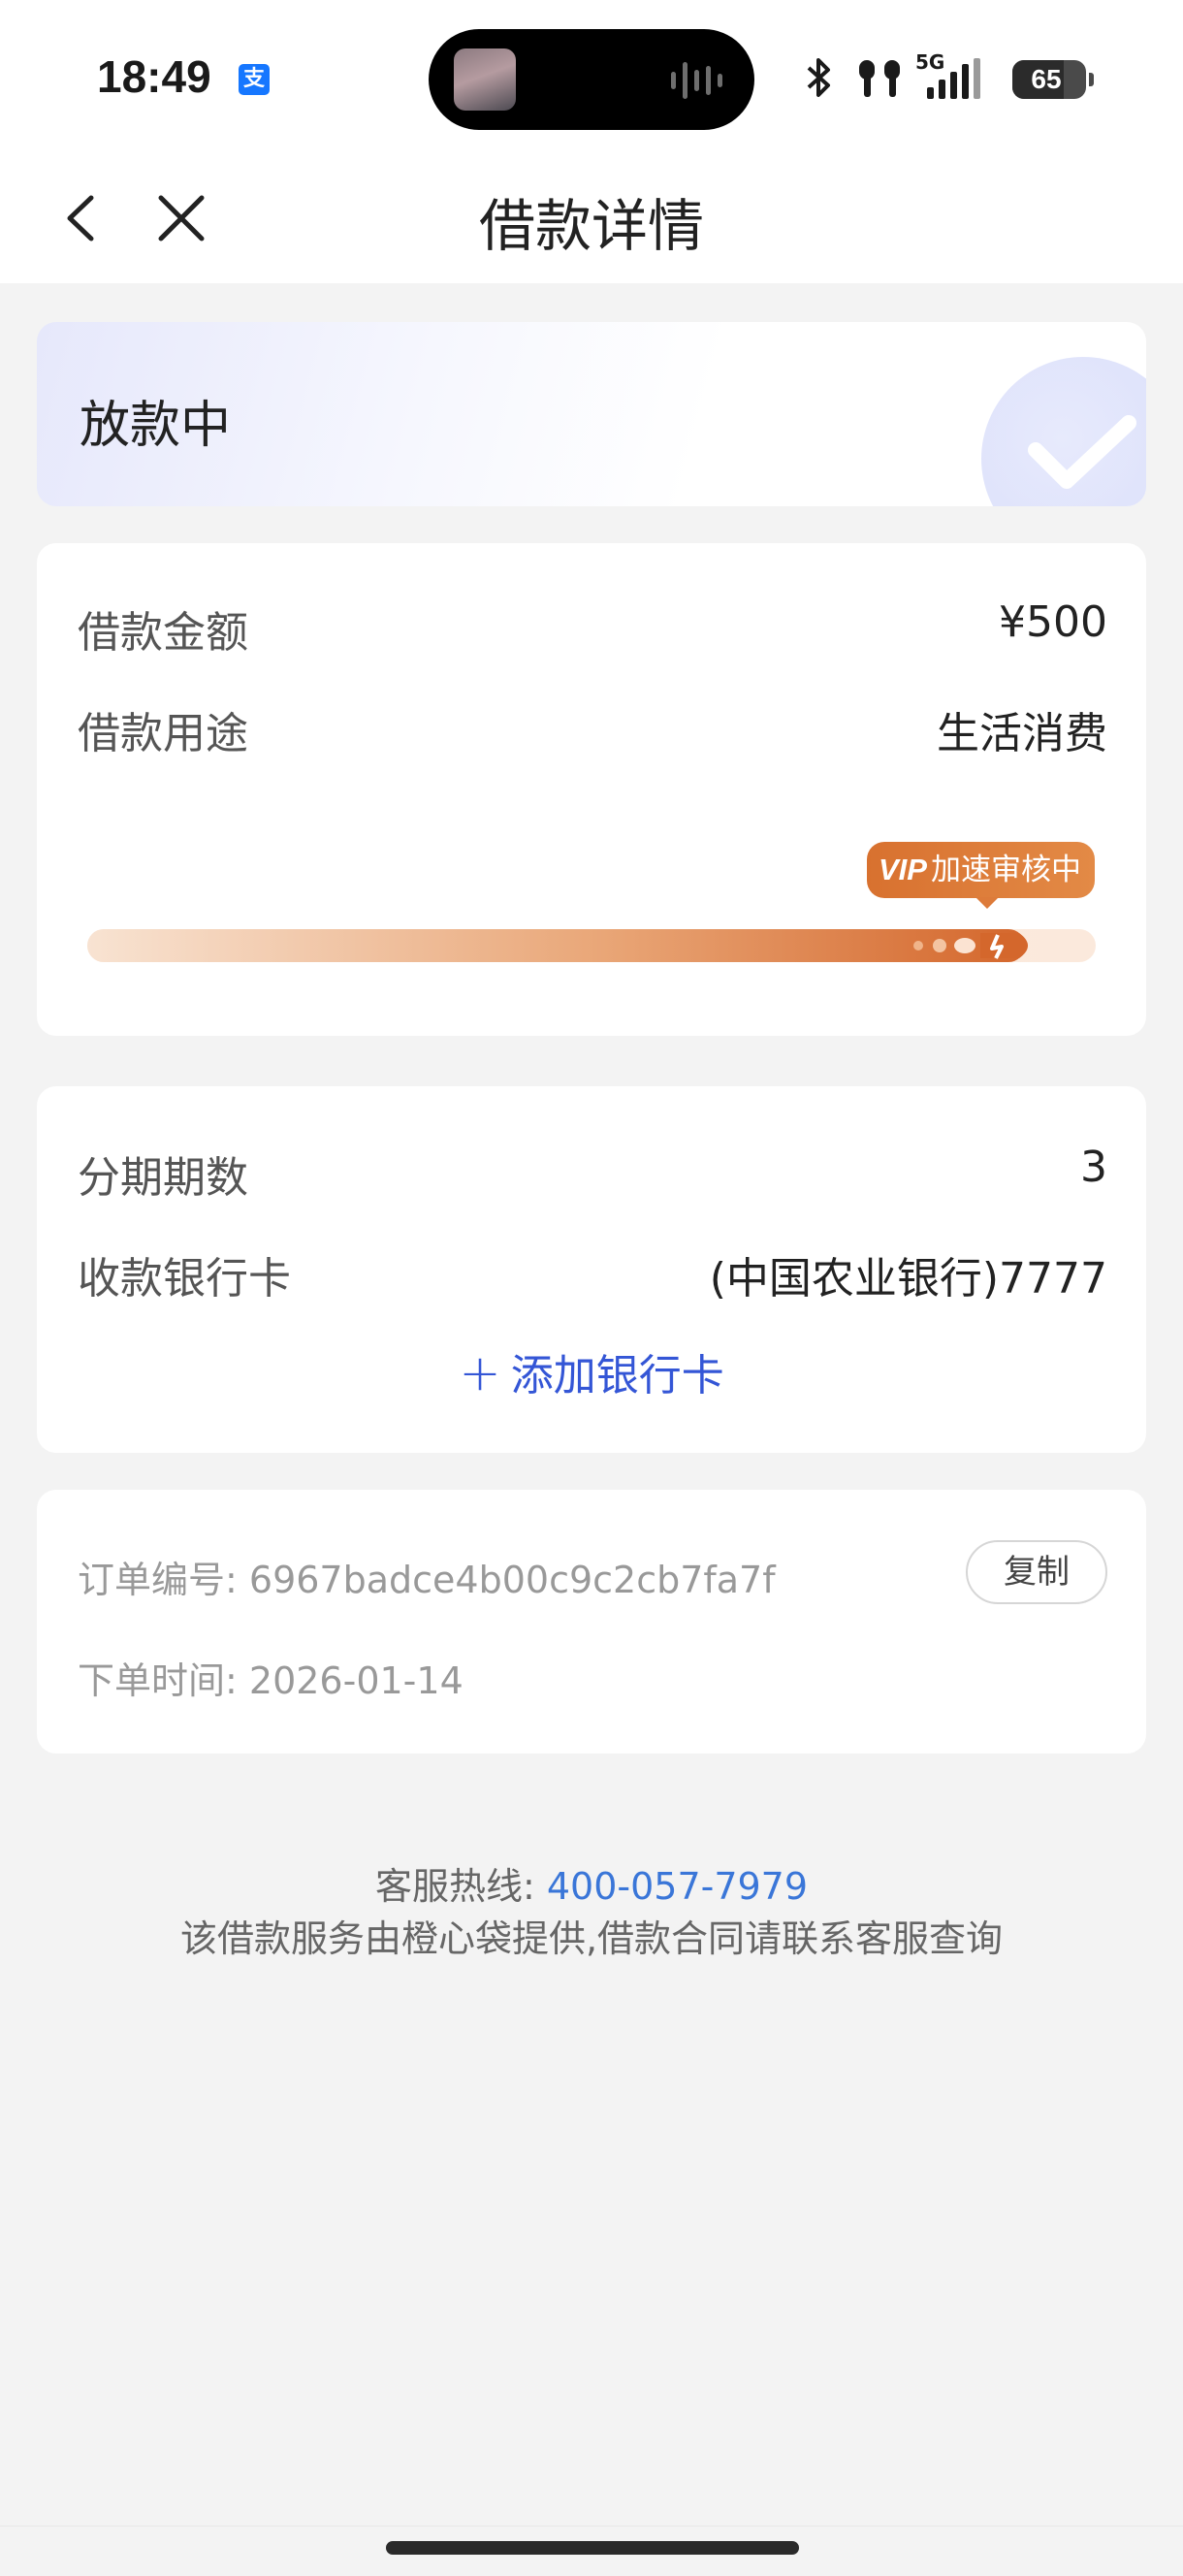  Describe the element at coordinates (592, 728) in the screenshot. I see `purpose-row: 借款用途 生活消费` at that location.